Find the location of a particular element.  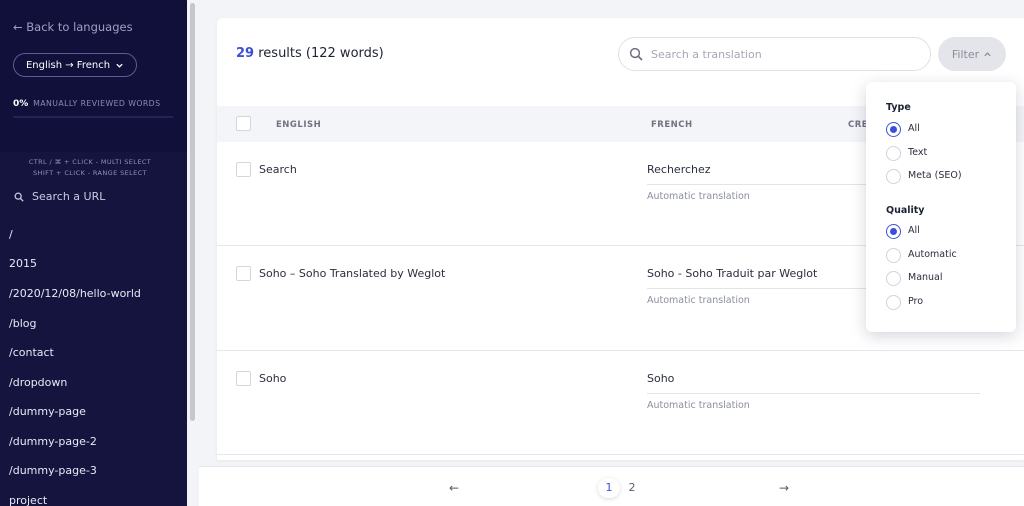

results-label: results (122 words) is located at coordinates (321, 53).